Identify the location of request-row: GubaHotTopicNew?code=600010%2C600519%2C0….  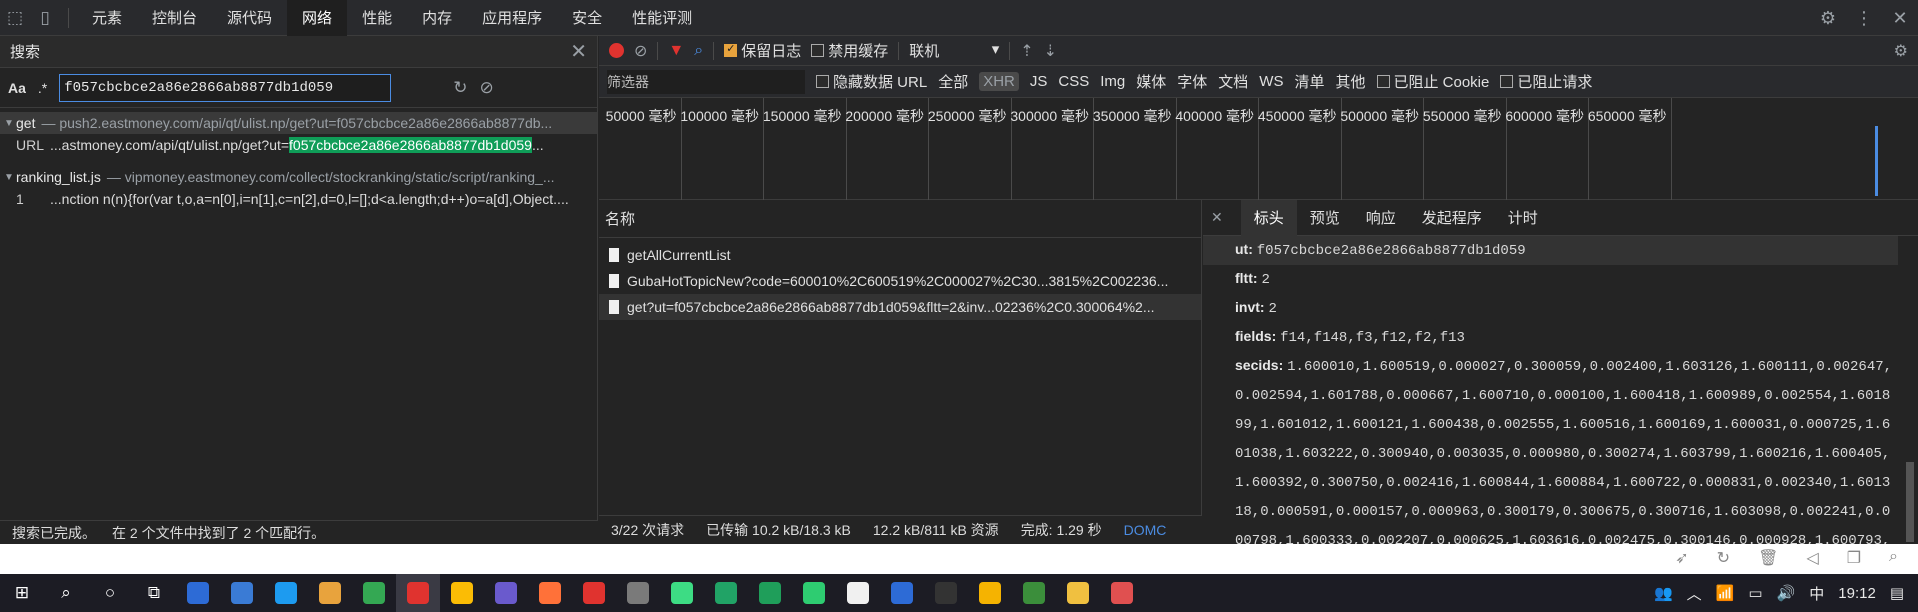
(900, 281).